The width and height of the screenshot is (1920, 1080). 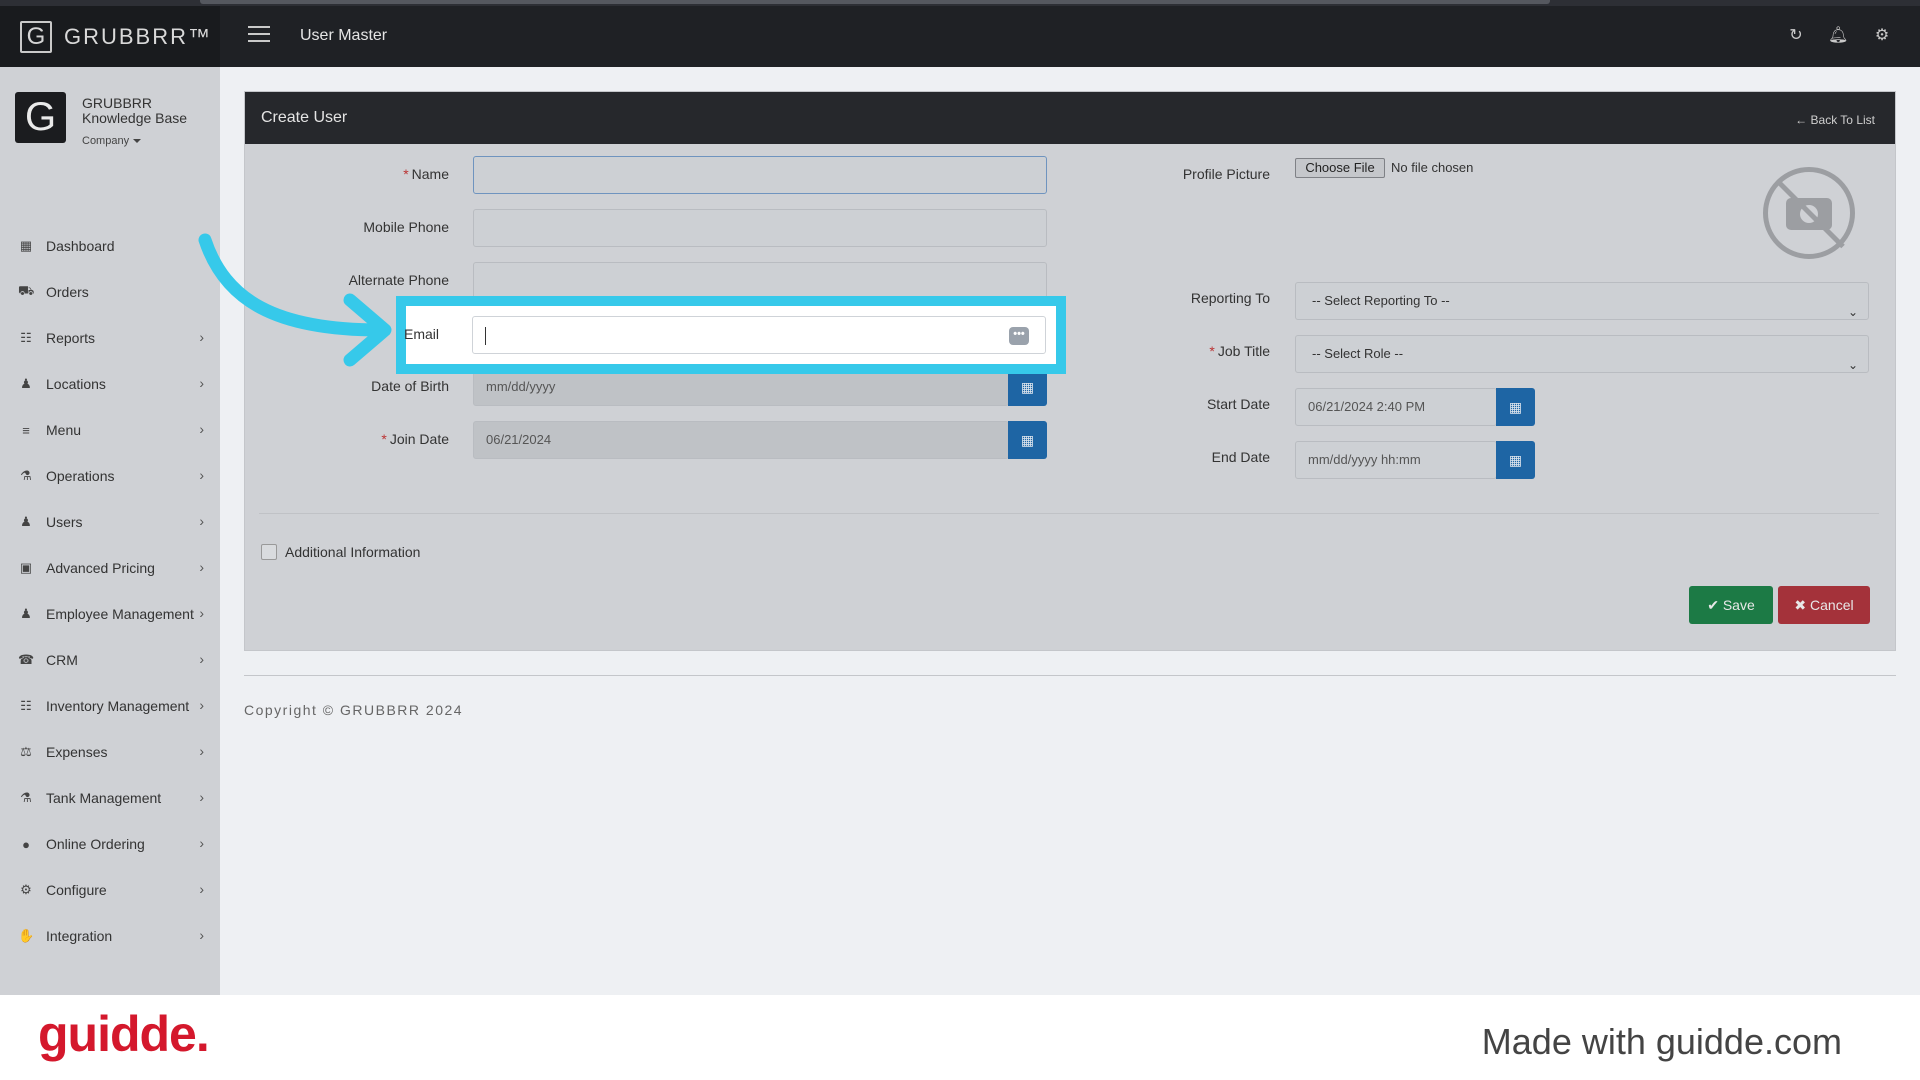 What do you see at coordinates (118, 706) in the screenshot?
I see `sidebar-item-label: Inventory Management` at bounding box center [118, 706].